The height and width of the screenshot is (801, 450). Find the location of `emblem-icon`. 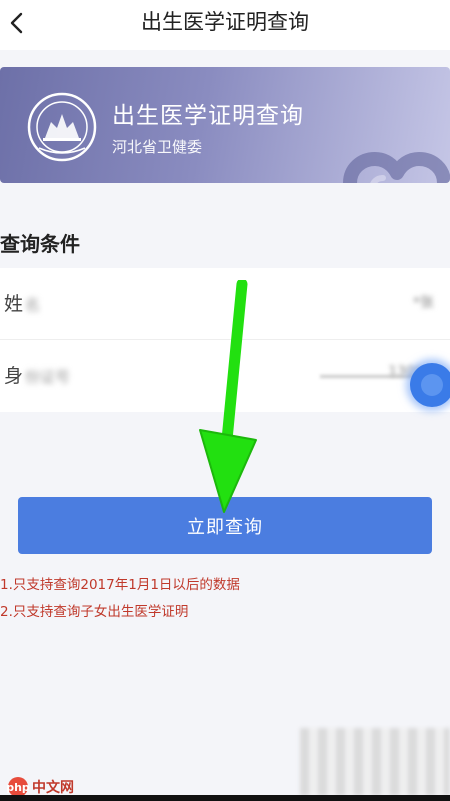

emblem-icon is located at coordinates (62, 127).